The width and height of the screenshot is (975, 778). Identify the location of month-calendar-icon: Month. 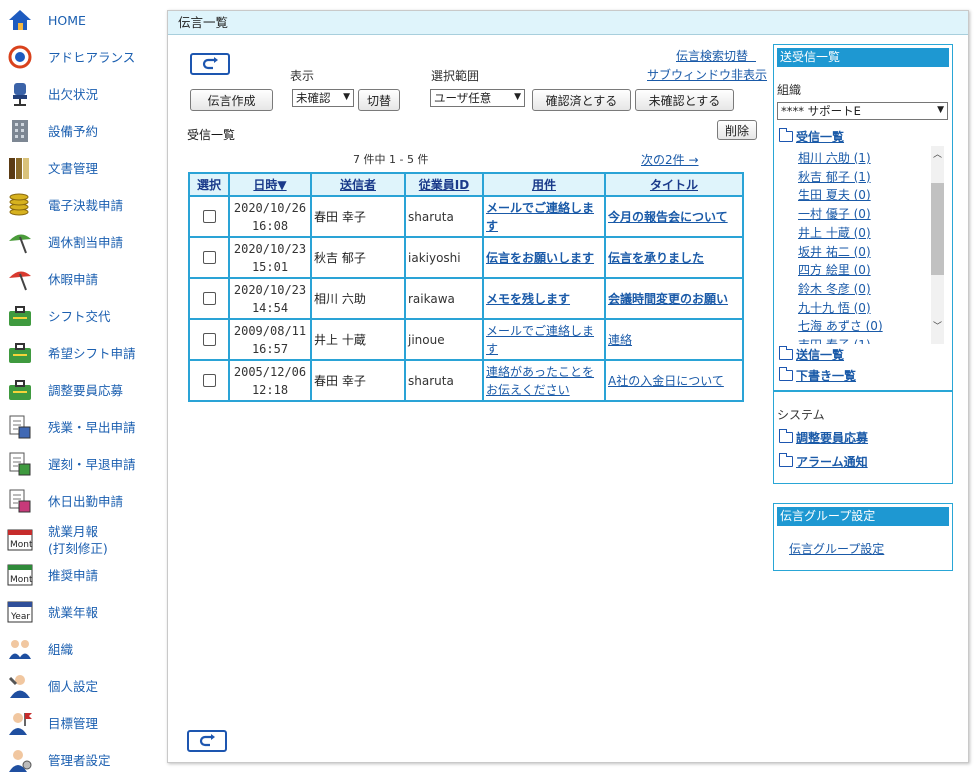
(20, 540).